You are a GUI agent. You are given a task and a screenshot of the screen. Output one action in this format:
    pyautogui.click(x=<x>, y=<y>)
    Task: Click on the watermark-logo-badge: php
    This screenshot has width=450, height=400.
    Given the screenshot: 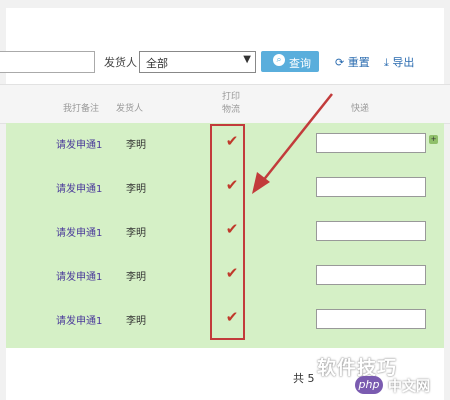 What is the action you would take?
    pyautogui.click(x=369, y=385)
    